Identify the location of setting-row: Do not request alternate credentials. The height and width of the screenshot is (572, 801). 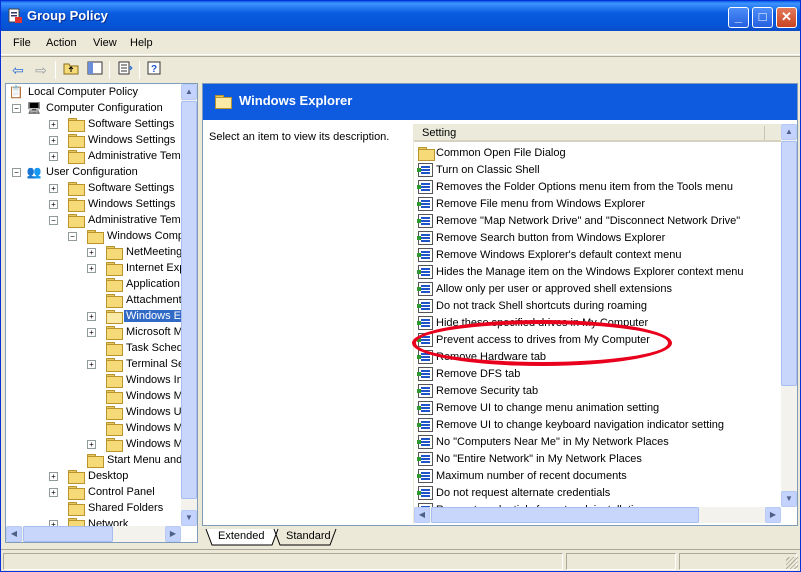
(598, 493).